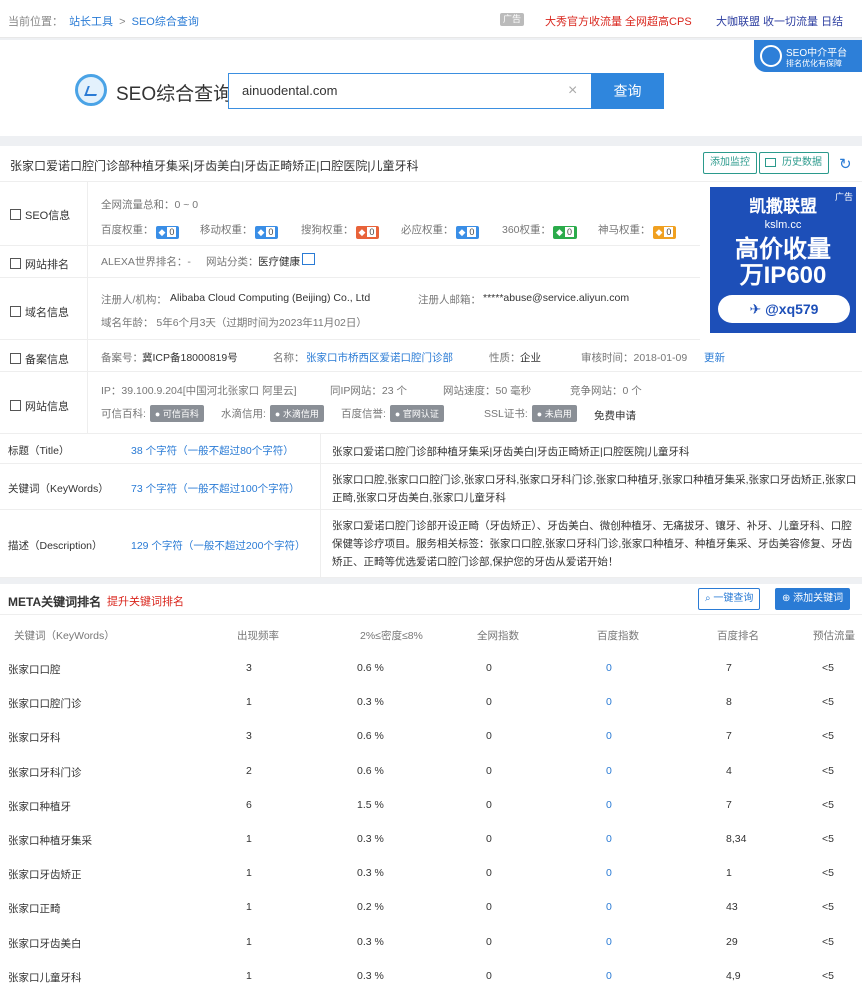  Describe the element at coordinates (370, 668) in the screenshot. I see `kw-cell: 0.6 %` at that location.